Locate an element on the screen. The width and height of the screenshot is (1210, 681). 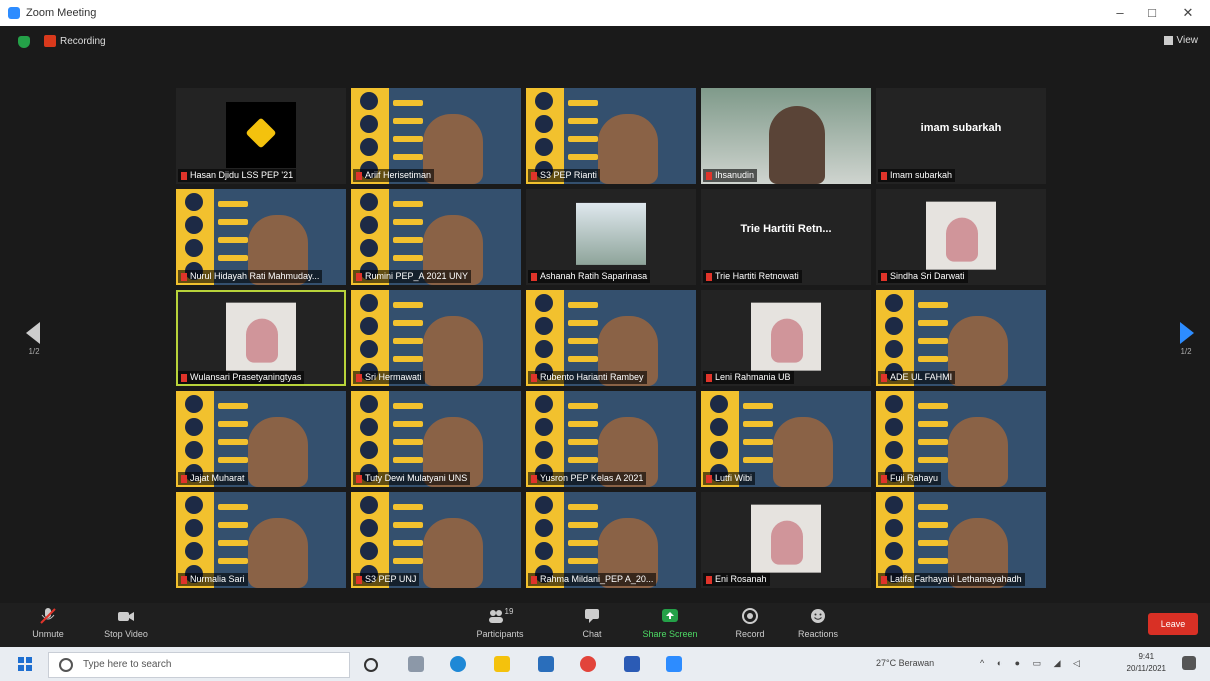
participant-tile: Rubento Harianti Rambey is located at coordinates (611, 338).